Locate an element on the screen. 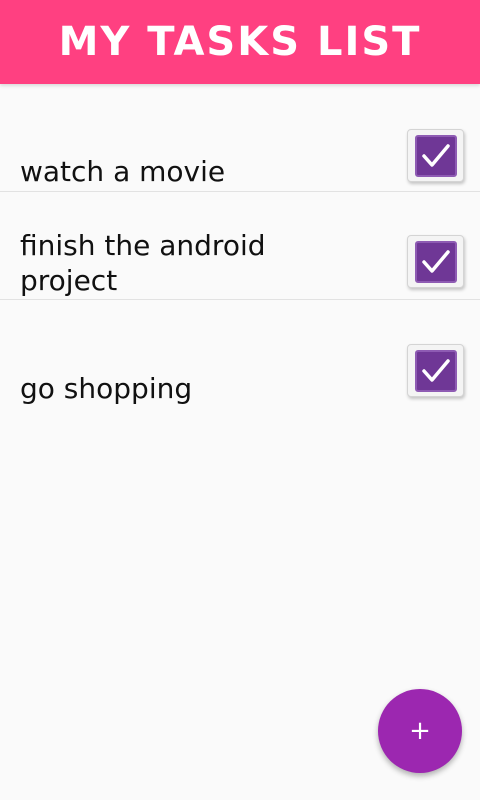 The image size is (480, 800). list-item: finish the android project is located at coordinates (240, 246).